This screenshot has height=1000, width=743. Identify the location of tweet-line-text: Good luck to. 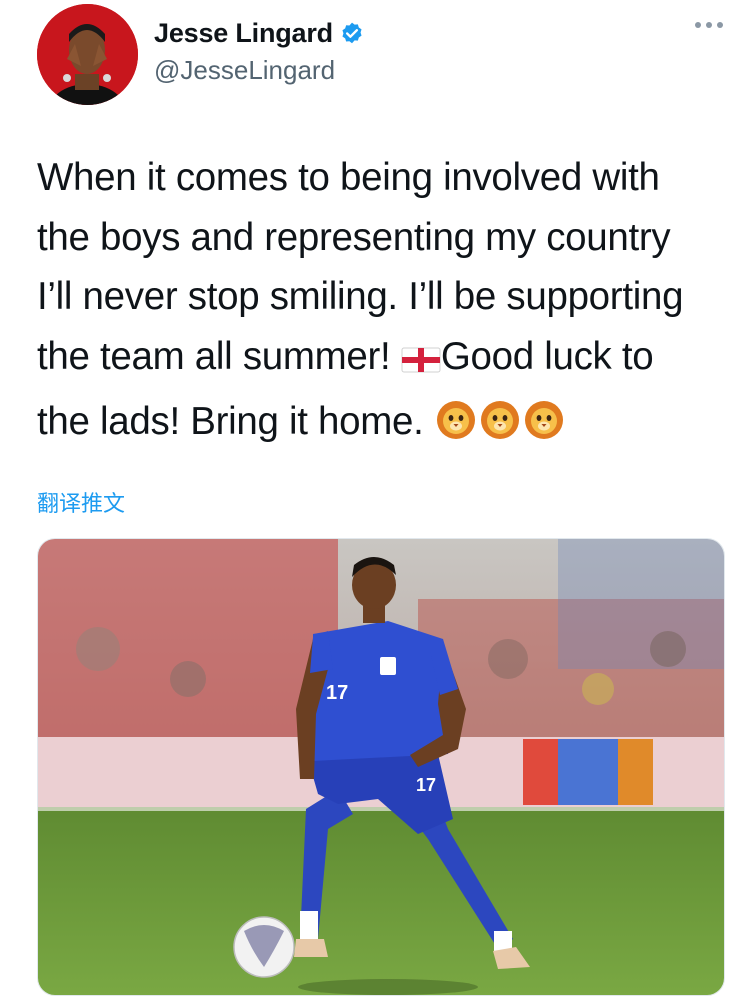
(547, 356).